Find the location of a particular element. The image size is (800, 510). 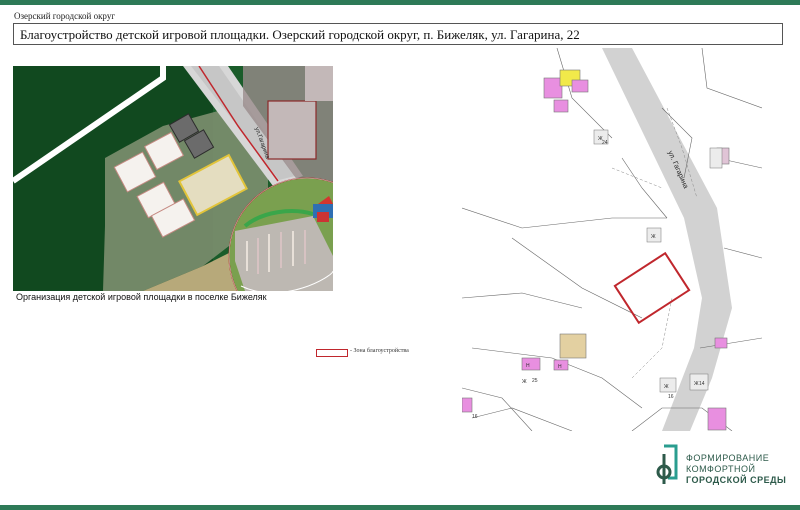

zone-swatch is located at coordinates (332, 353).